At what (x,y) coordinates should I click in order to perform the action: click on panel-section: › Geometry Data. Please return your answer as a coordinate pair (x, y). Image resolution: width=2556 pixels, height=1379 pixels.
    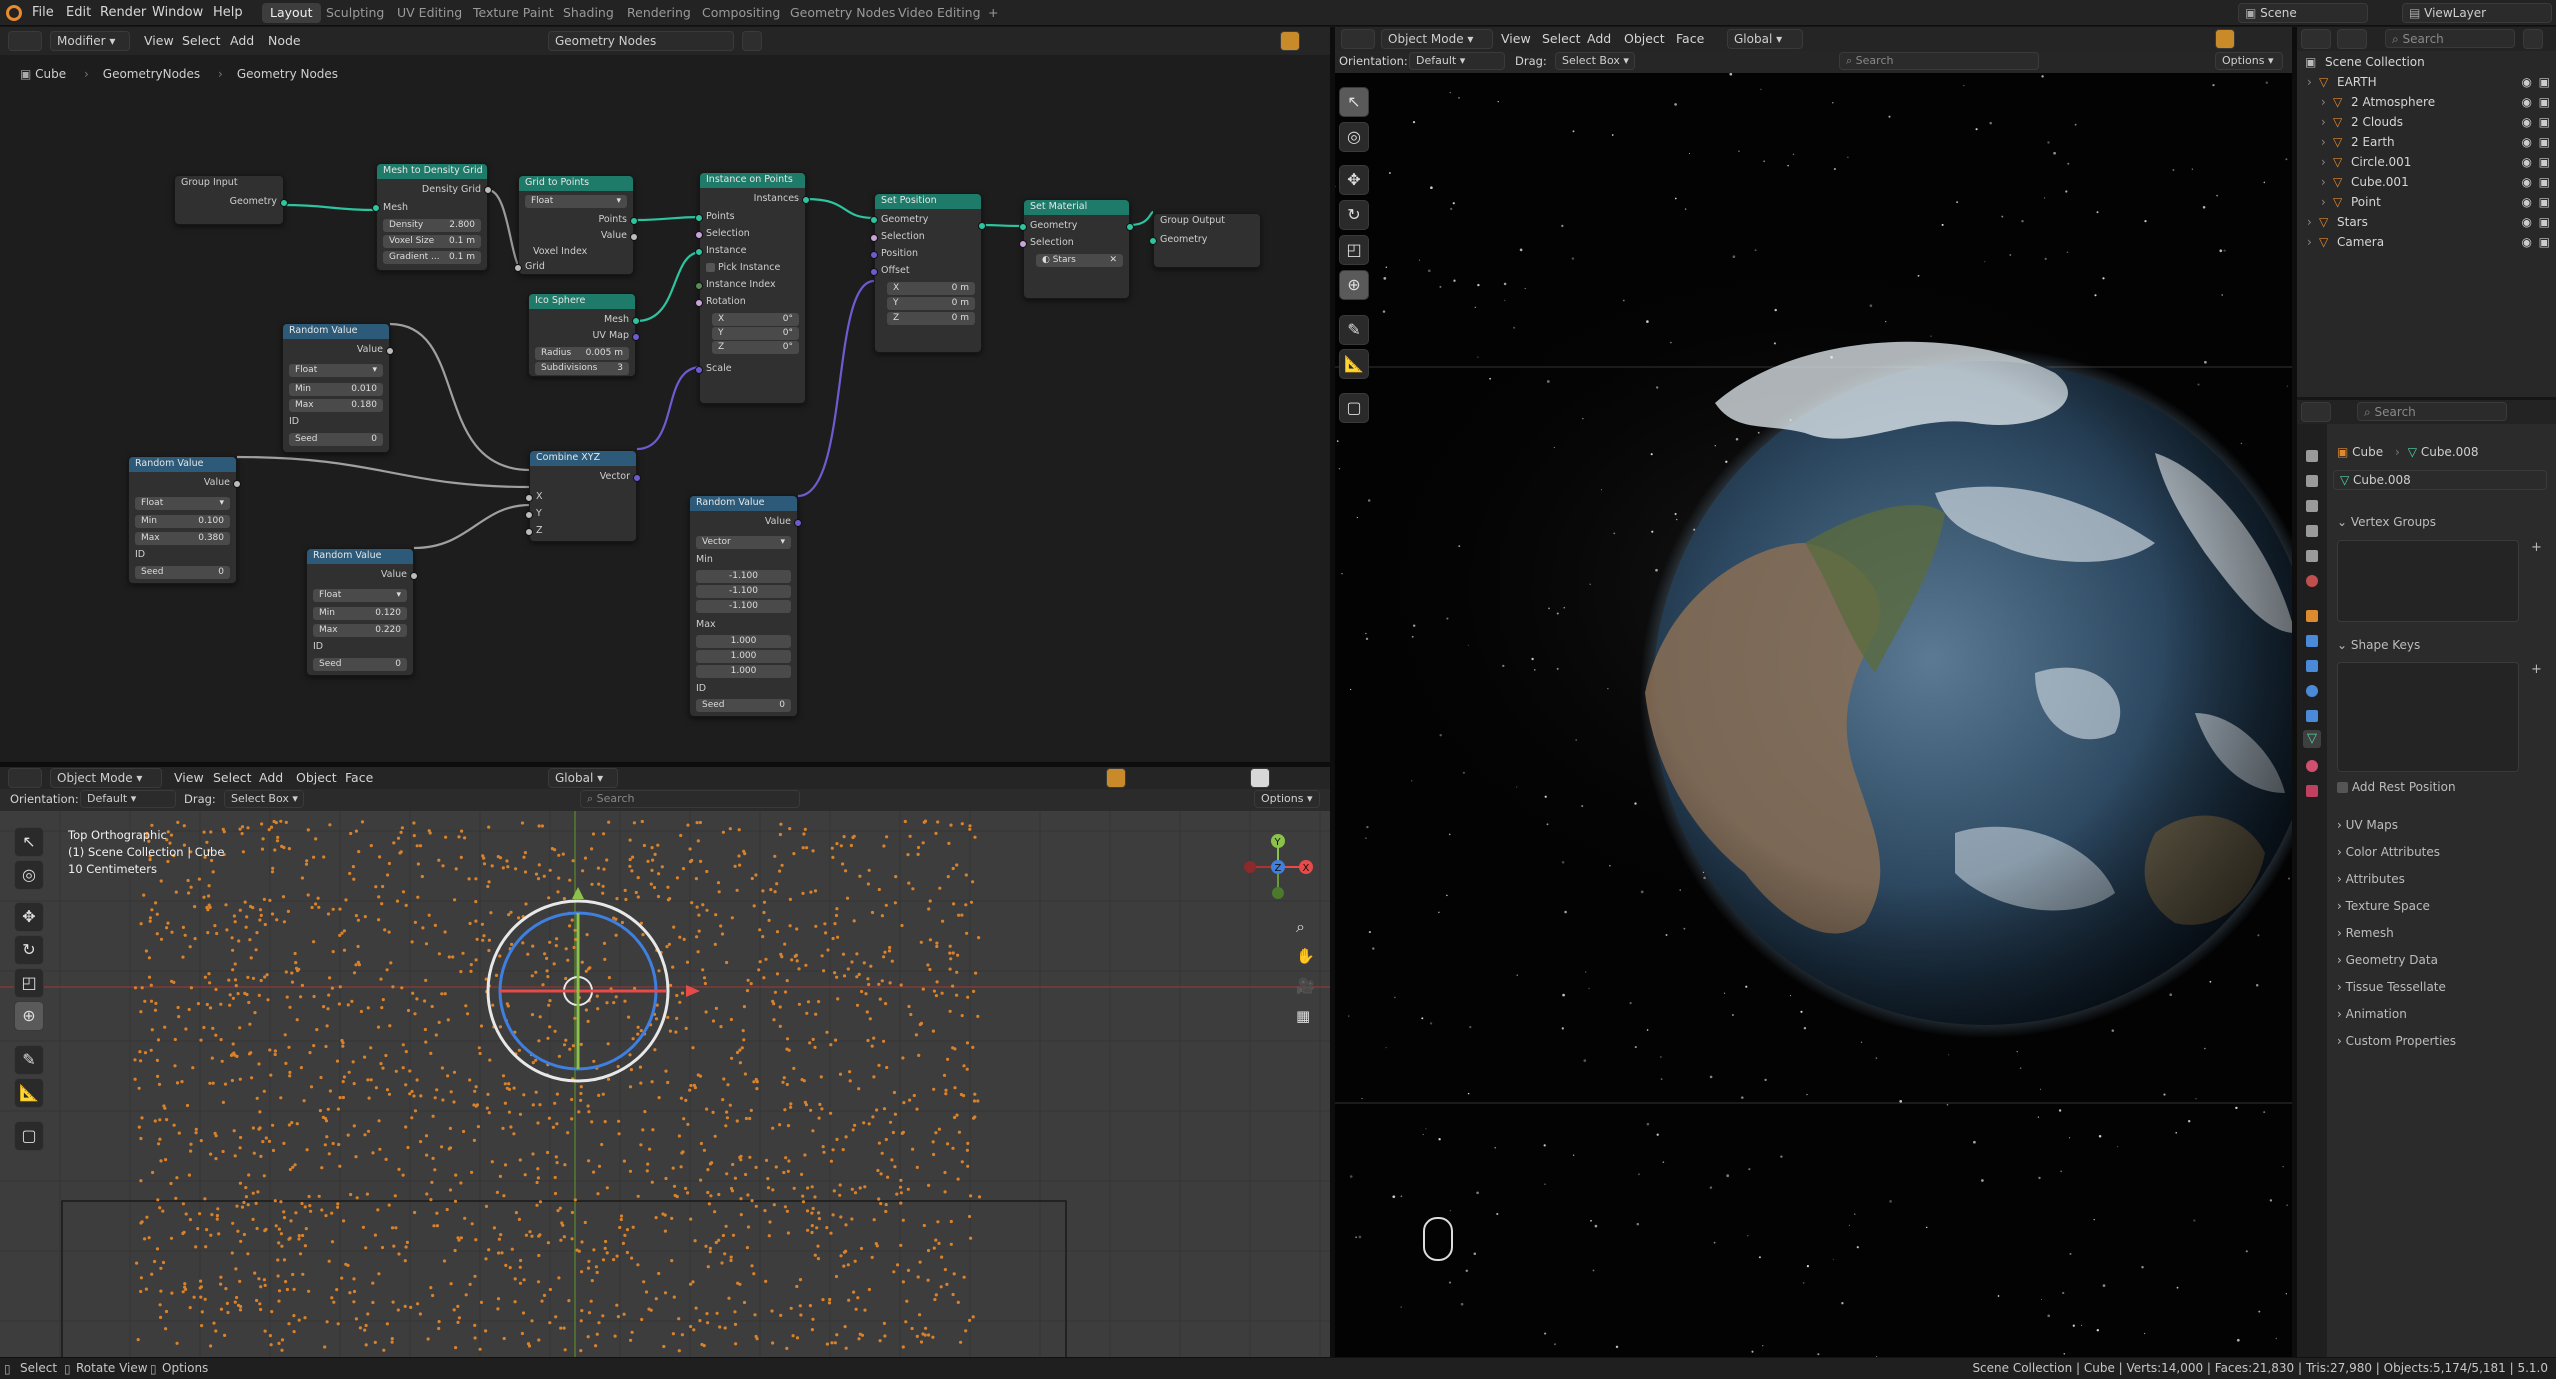
    Looking at the image, I should click on (2387, 960).